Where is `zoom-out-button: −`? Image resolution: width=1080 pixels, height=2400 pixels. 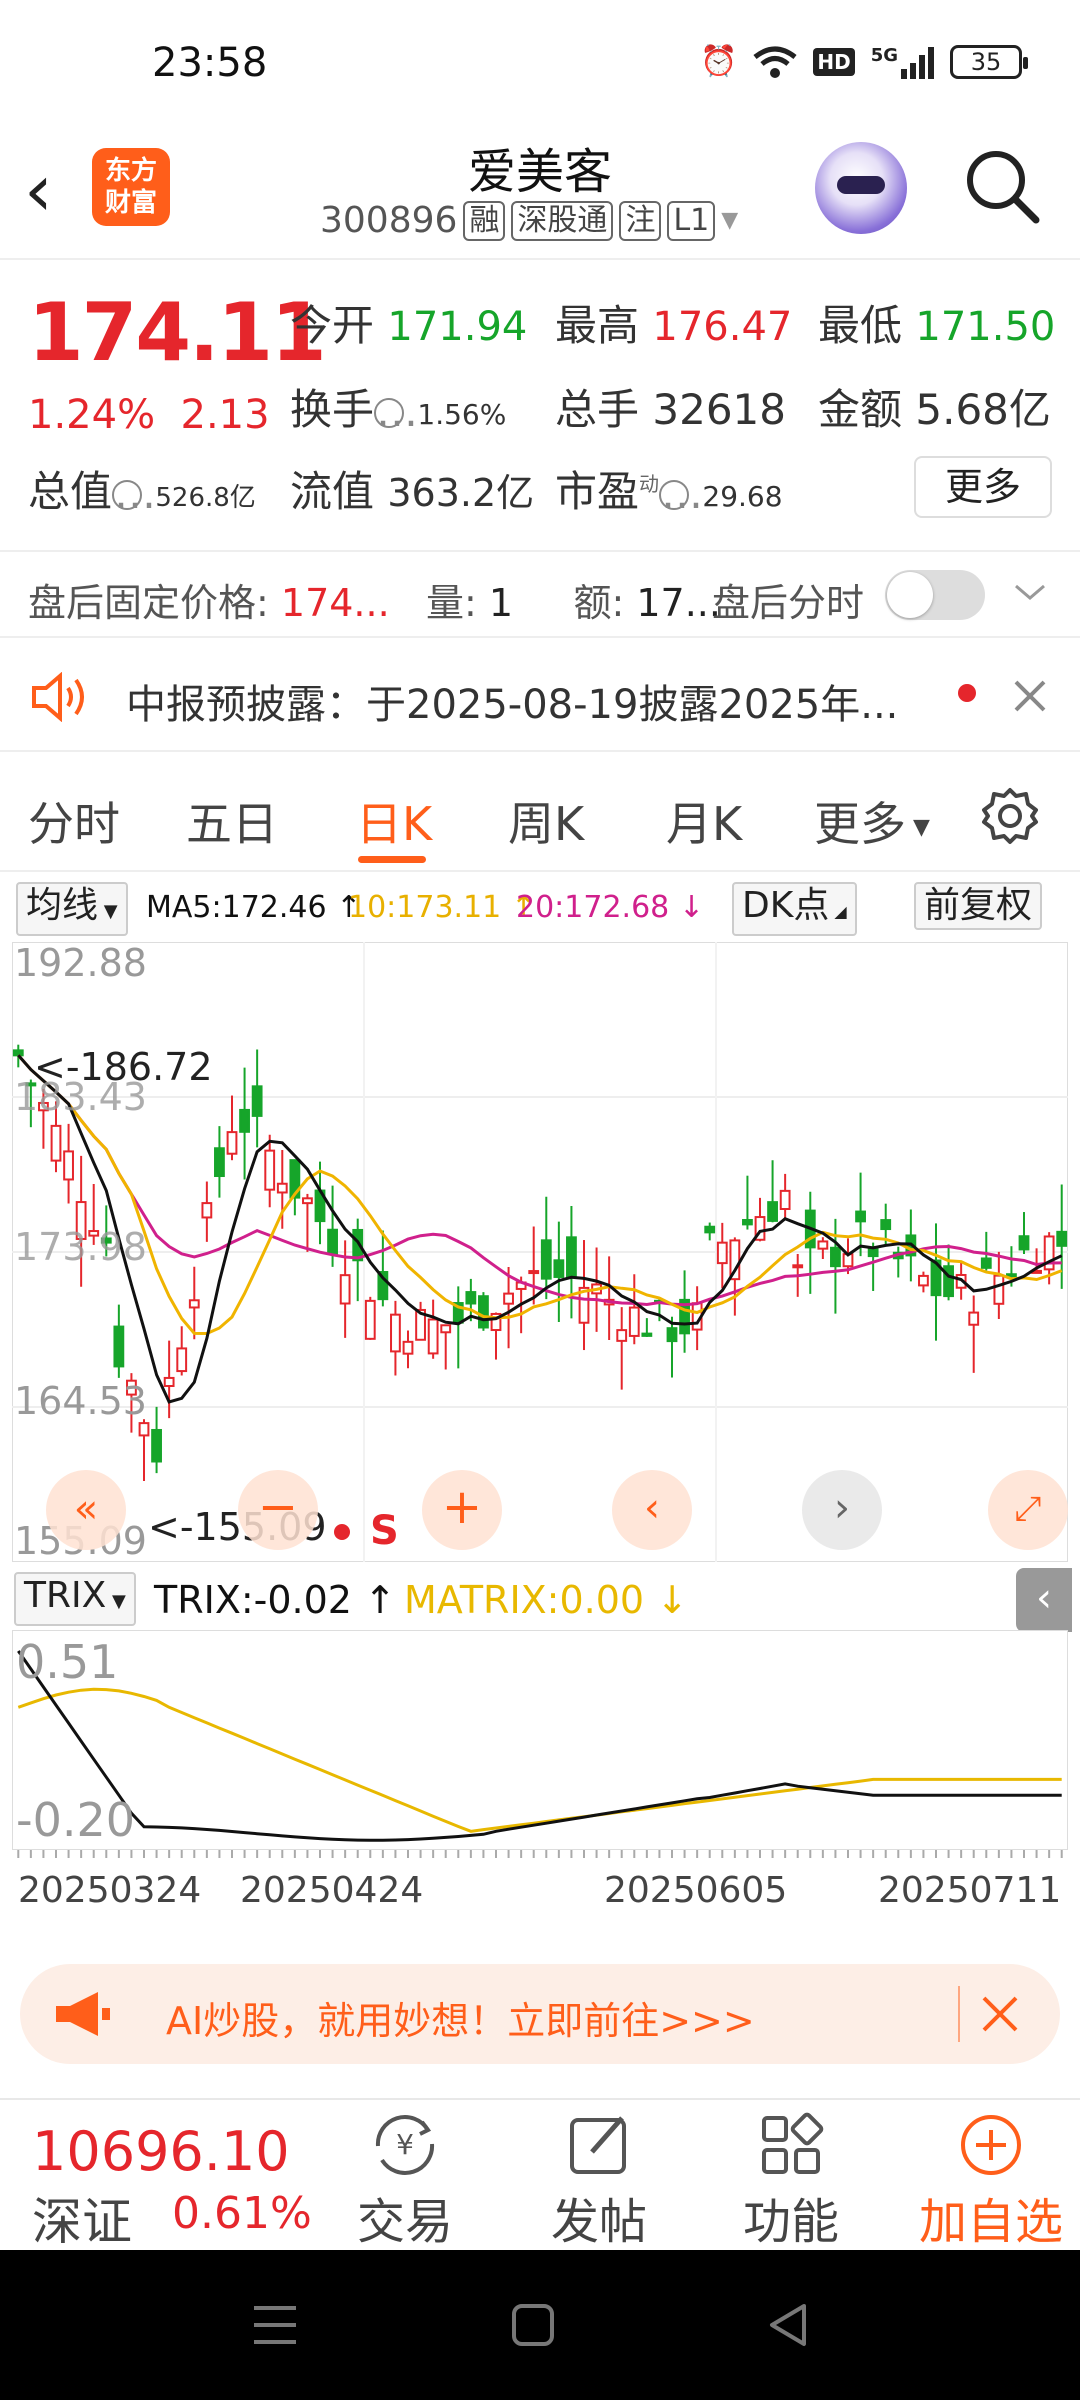 zoom-out-button: − is located at coordinates (278, 1510).